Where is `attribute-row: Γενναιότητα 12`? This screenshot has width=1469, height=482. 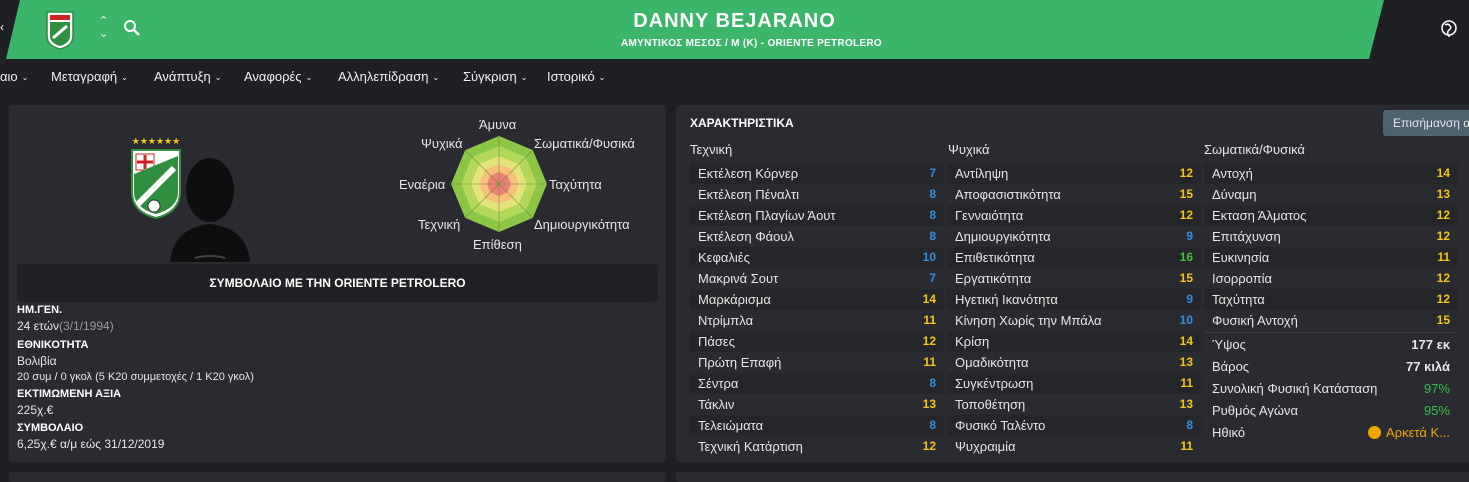 attribute-row: Γενναιότητα 12 is located at coordinates (1074, 215).